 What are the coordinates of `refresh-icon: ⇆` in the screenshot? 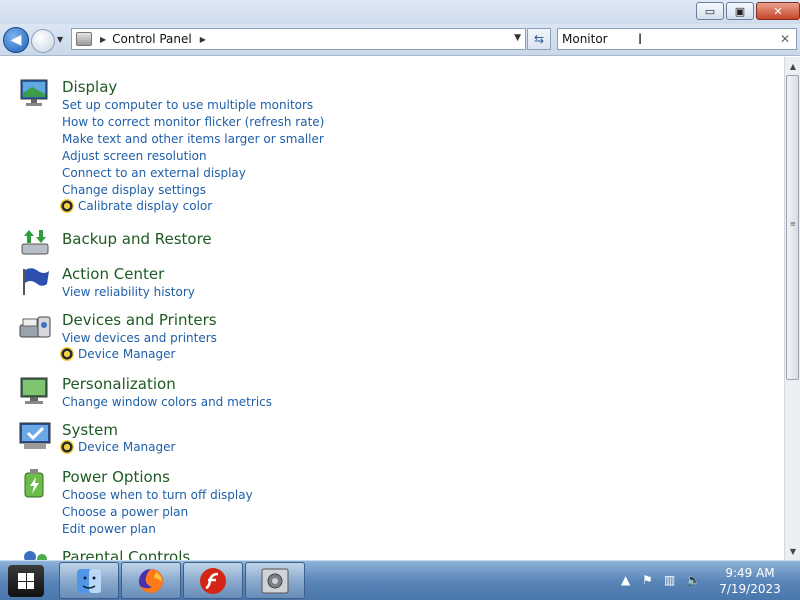 It's located at (539, 39).